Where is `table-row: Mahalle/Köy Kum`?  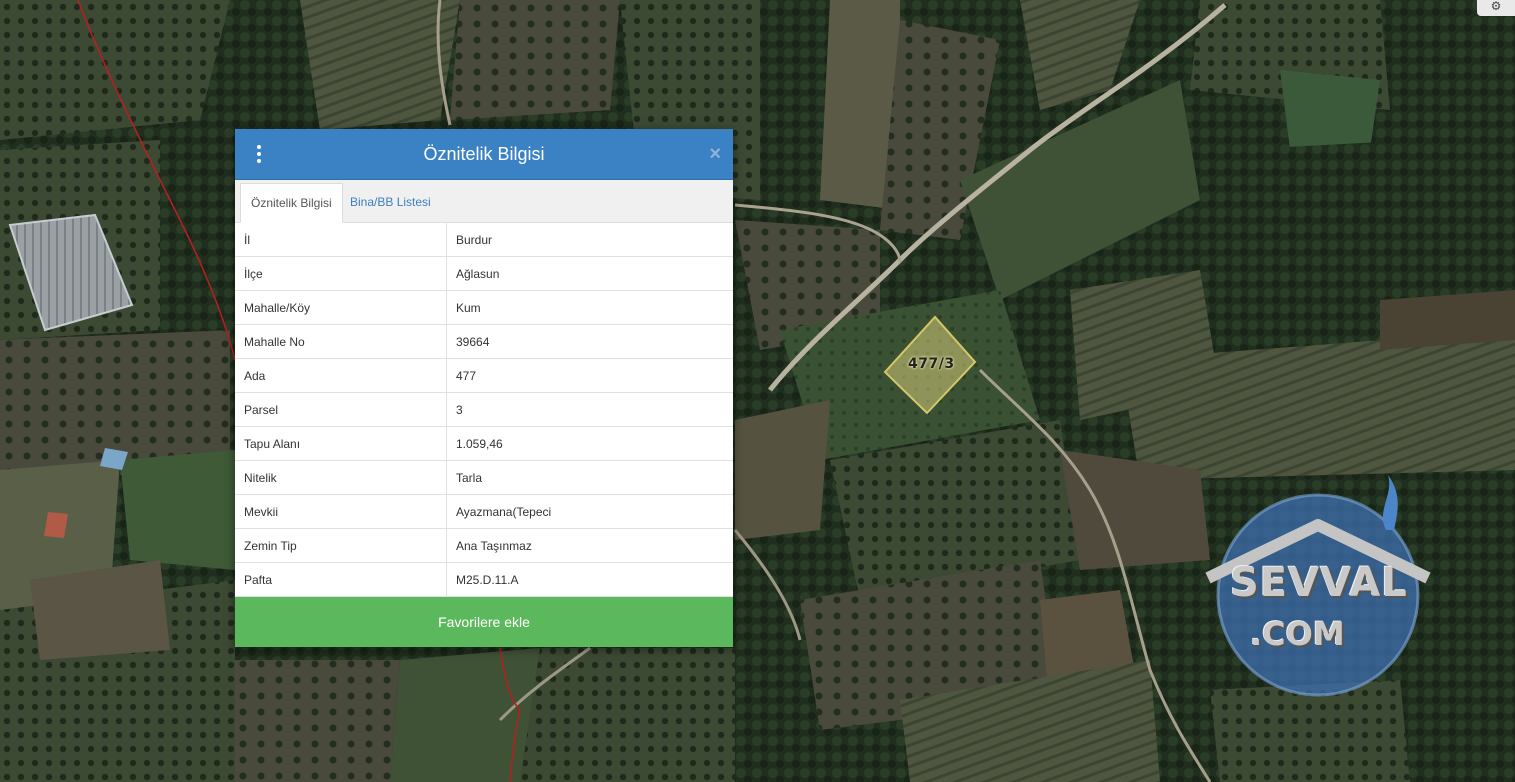 table-row: Mahalle/Köy Kum is located at coordinates (484, 307).